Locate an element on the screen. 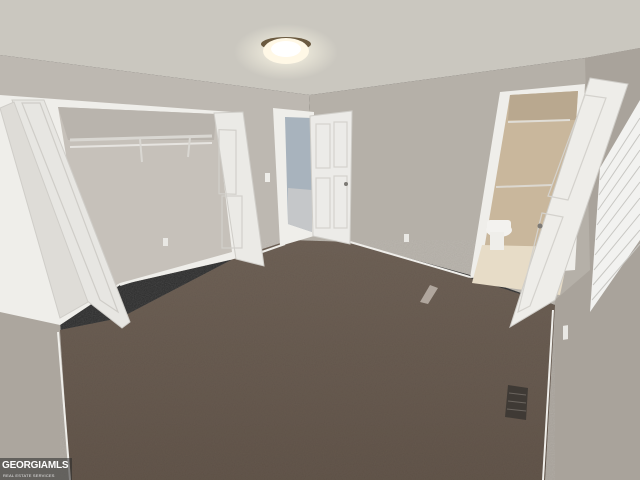  watermark-brand: GEORGIAMLS is located at coordinates (35, 465).